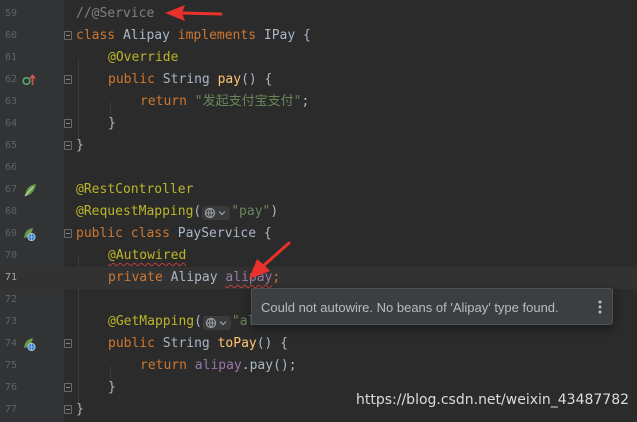 Image resolution: width=637 pixels, height=422 pixels. Describe the element at coordinates (10, 211) in the screenshot. I see `line-number: 68` at that location.